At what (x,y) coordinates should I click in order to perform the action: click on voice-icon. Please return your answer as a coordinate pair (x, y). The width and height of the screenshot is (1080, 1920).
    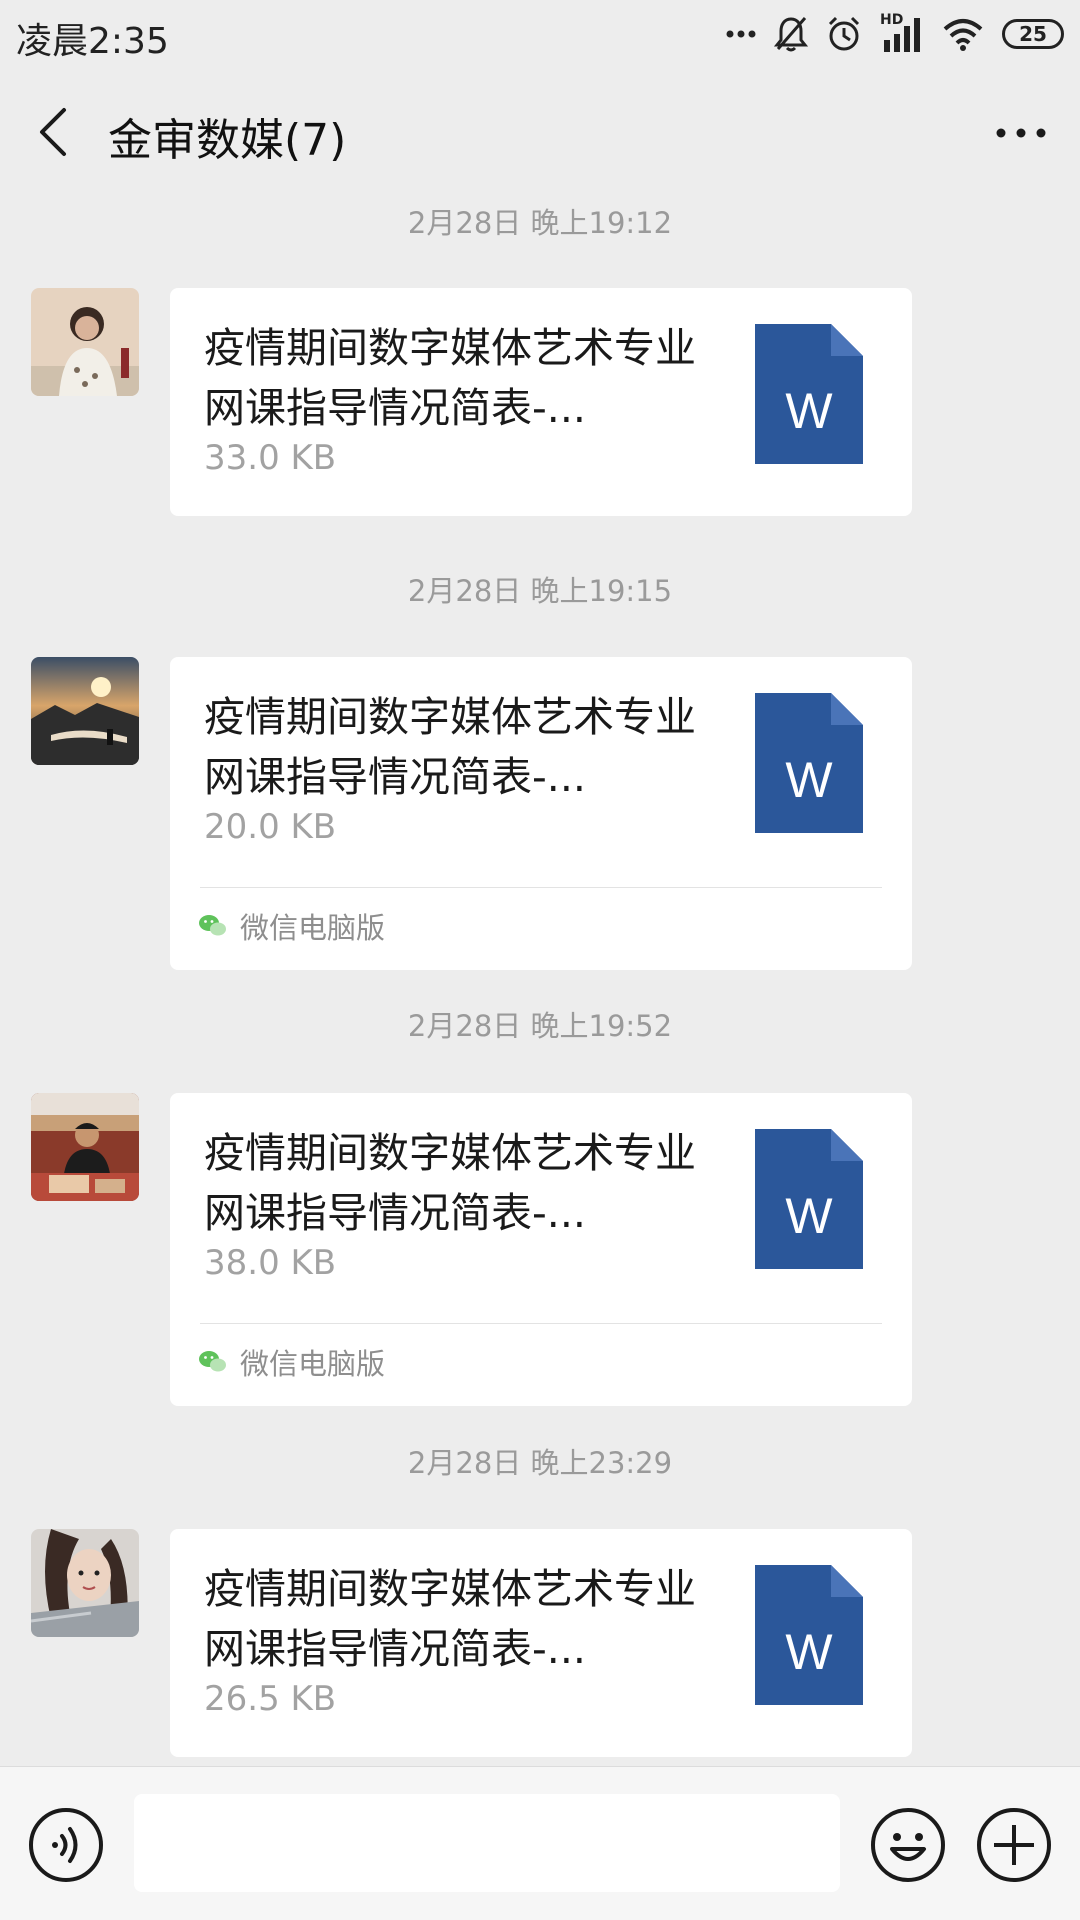
    Looking at the image, I should click on (66, 1845).